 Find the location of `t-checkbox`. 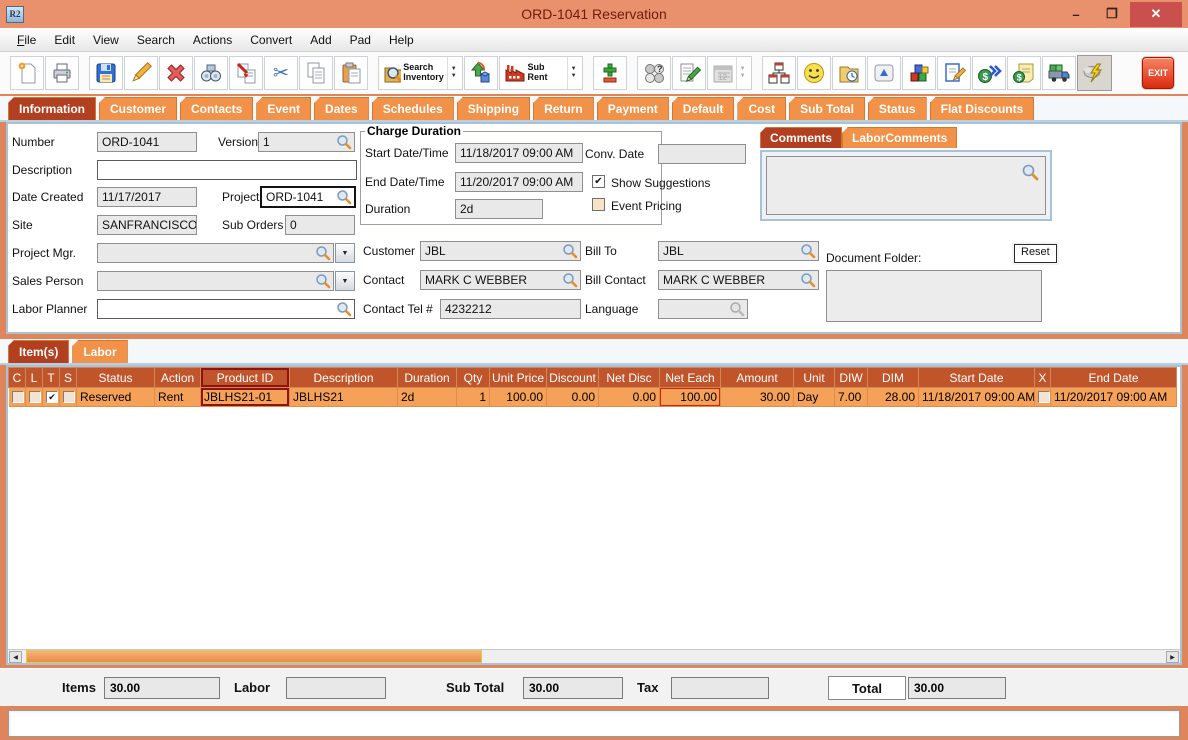

t-checkbox is located at coordinates (52, 397).